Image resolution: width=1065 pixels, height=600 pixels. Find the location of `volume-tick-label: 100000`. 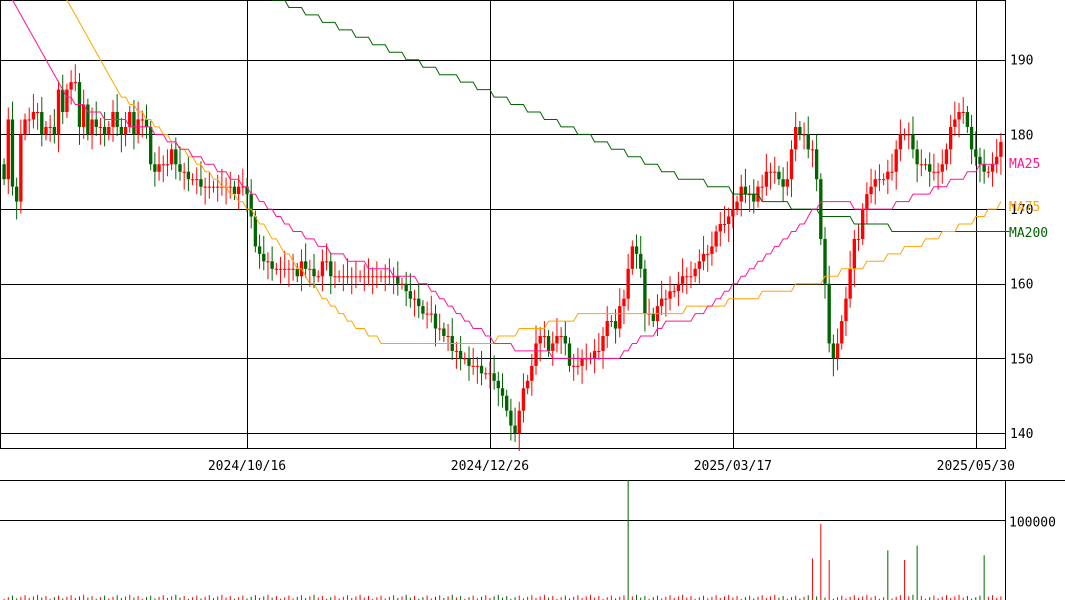

volume-tick-label: 100000 is located at coordinates (1032, 523).